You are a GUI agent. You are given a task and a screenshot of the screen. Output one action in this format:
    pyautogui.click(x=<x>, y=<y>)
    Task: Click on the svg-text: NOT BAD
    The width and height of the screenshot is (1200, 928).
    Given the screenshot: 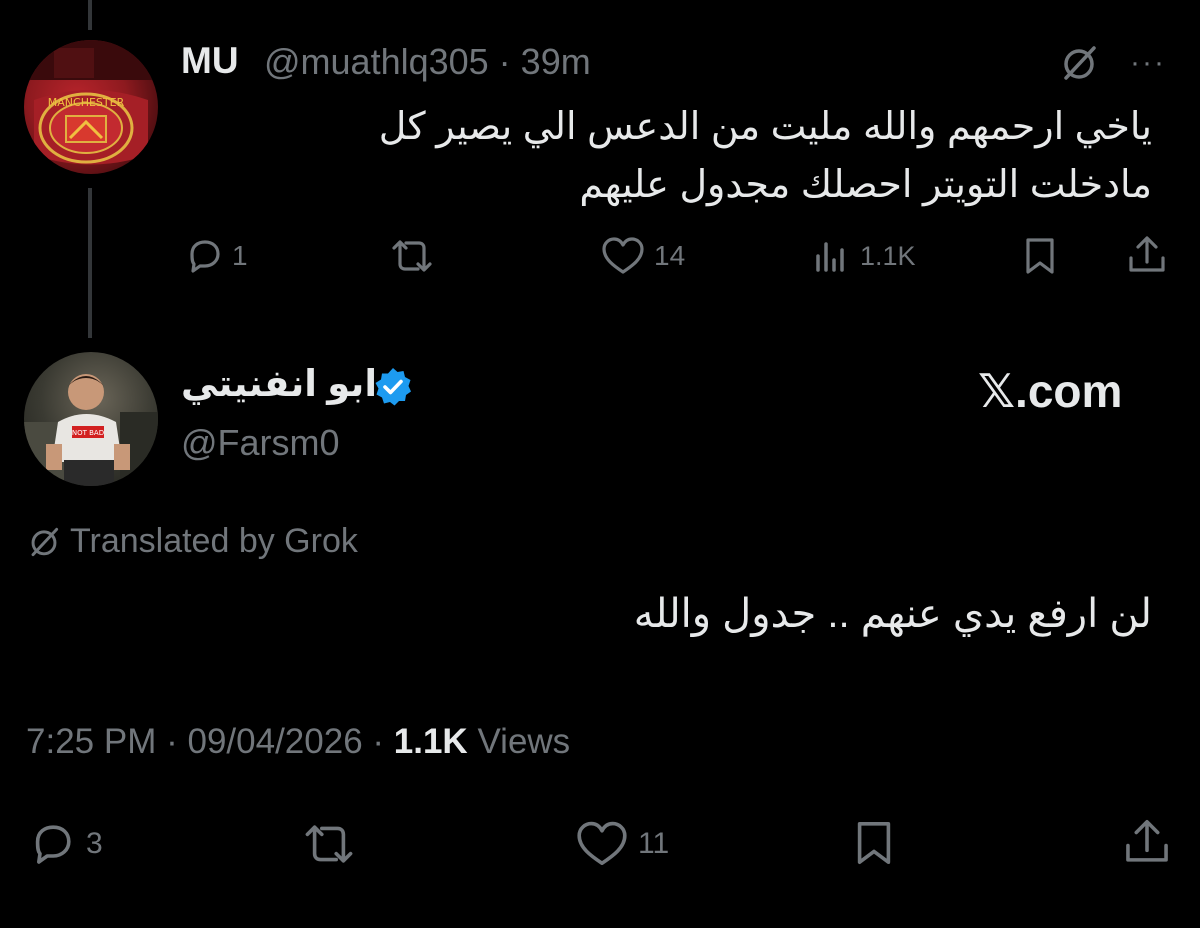 What is the action you would take?
    pyautogui.click(x=88, y=433)
    